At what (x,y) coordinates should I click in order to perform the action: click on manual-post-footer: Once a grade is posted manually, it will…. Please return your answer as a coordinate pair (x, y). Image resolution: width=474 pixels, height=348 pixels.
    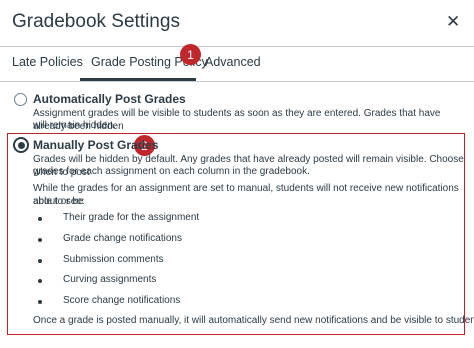
    Looking at the image, I should click on (253, 320).